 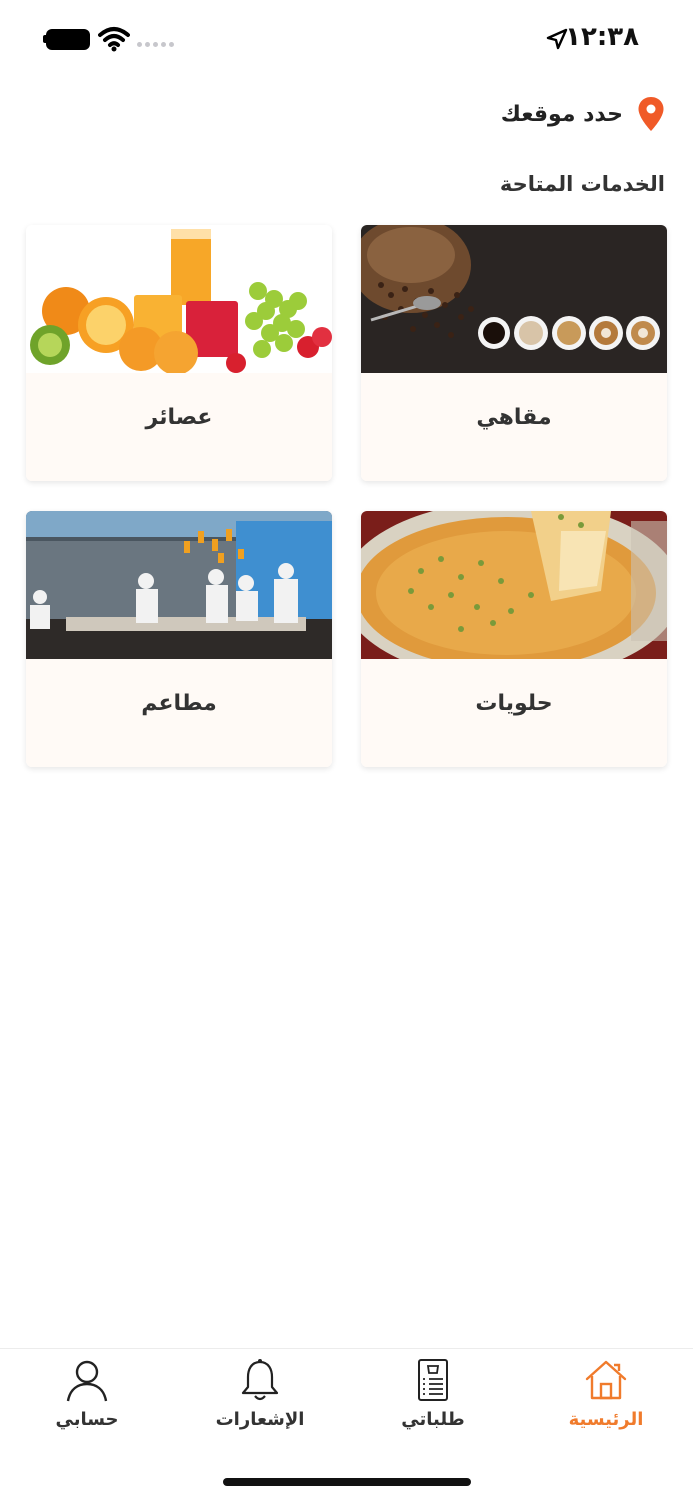 I want to click on nav-home: الرئيسية, so click(x=606, y=1397).